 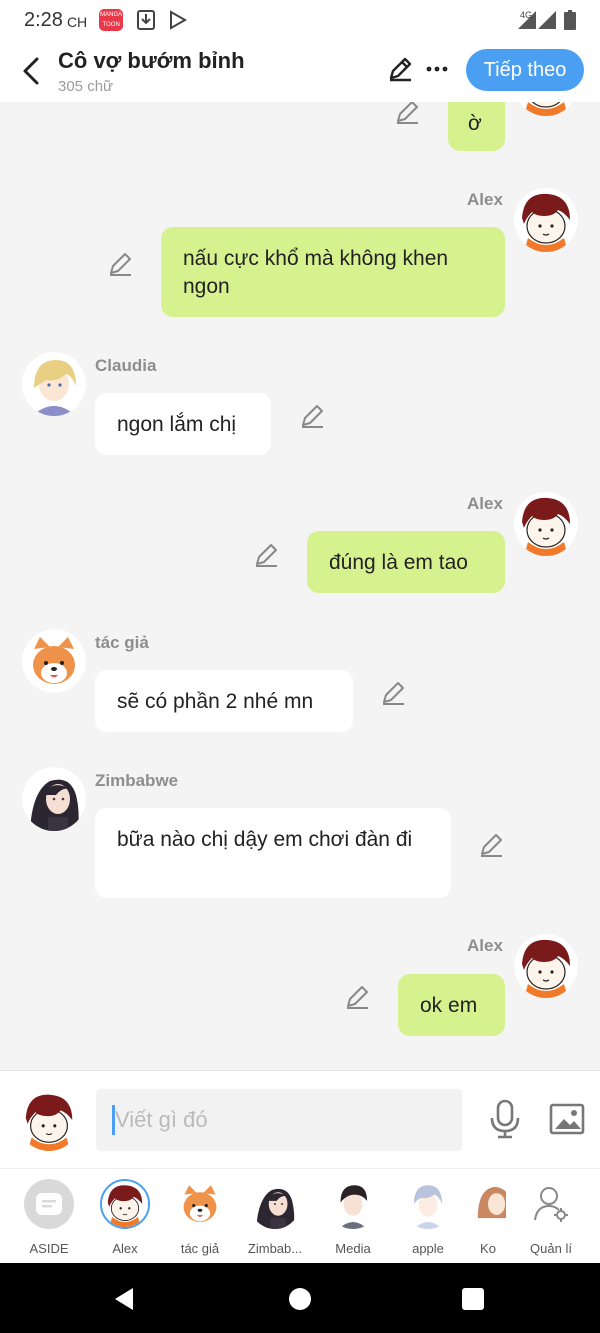 I want to click on nav-recents-icon, so click(x=473, y=1299).